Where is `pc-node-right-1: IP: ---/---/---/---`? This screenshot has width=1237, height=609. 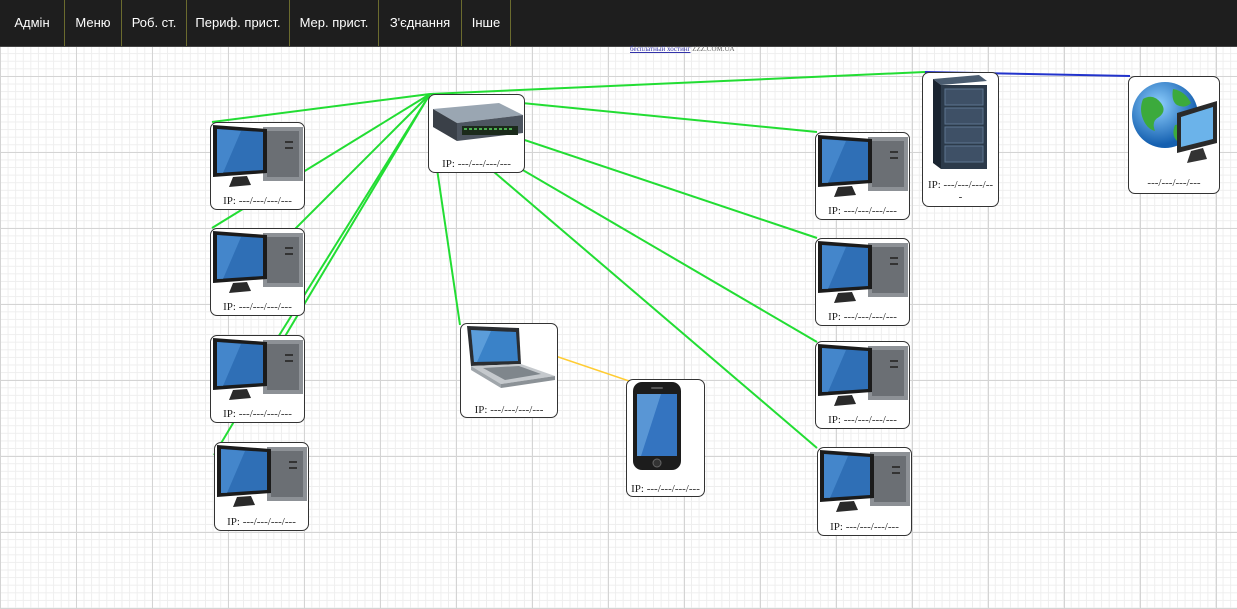 pc-node-right-1: IP: ---/---/---/--- is located at coordinates (862, 176).